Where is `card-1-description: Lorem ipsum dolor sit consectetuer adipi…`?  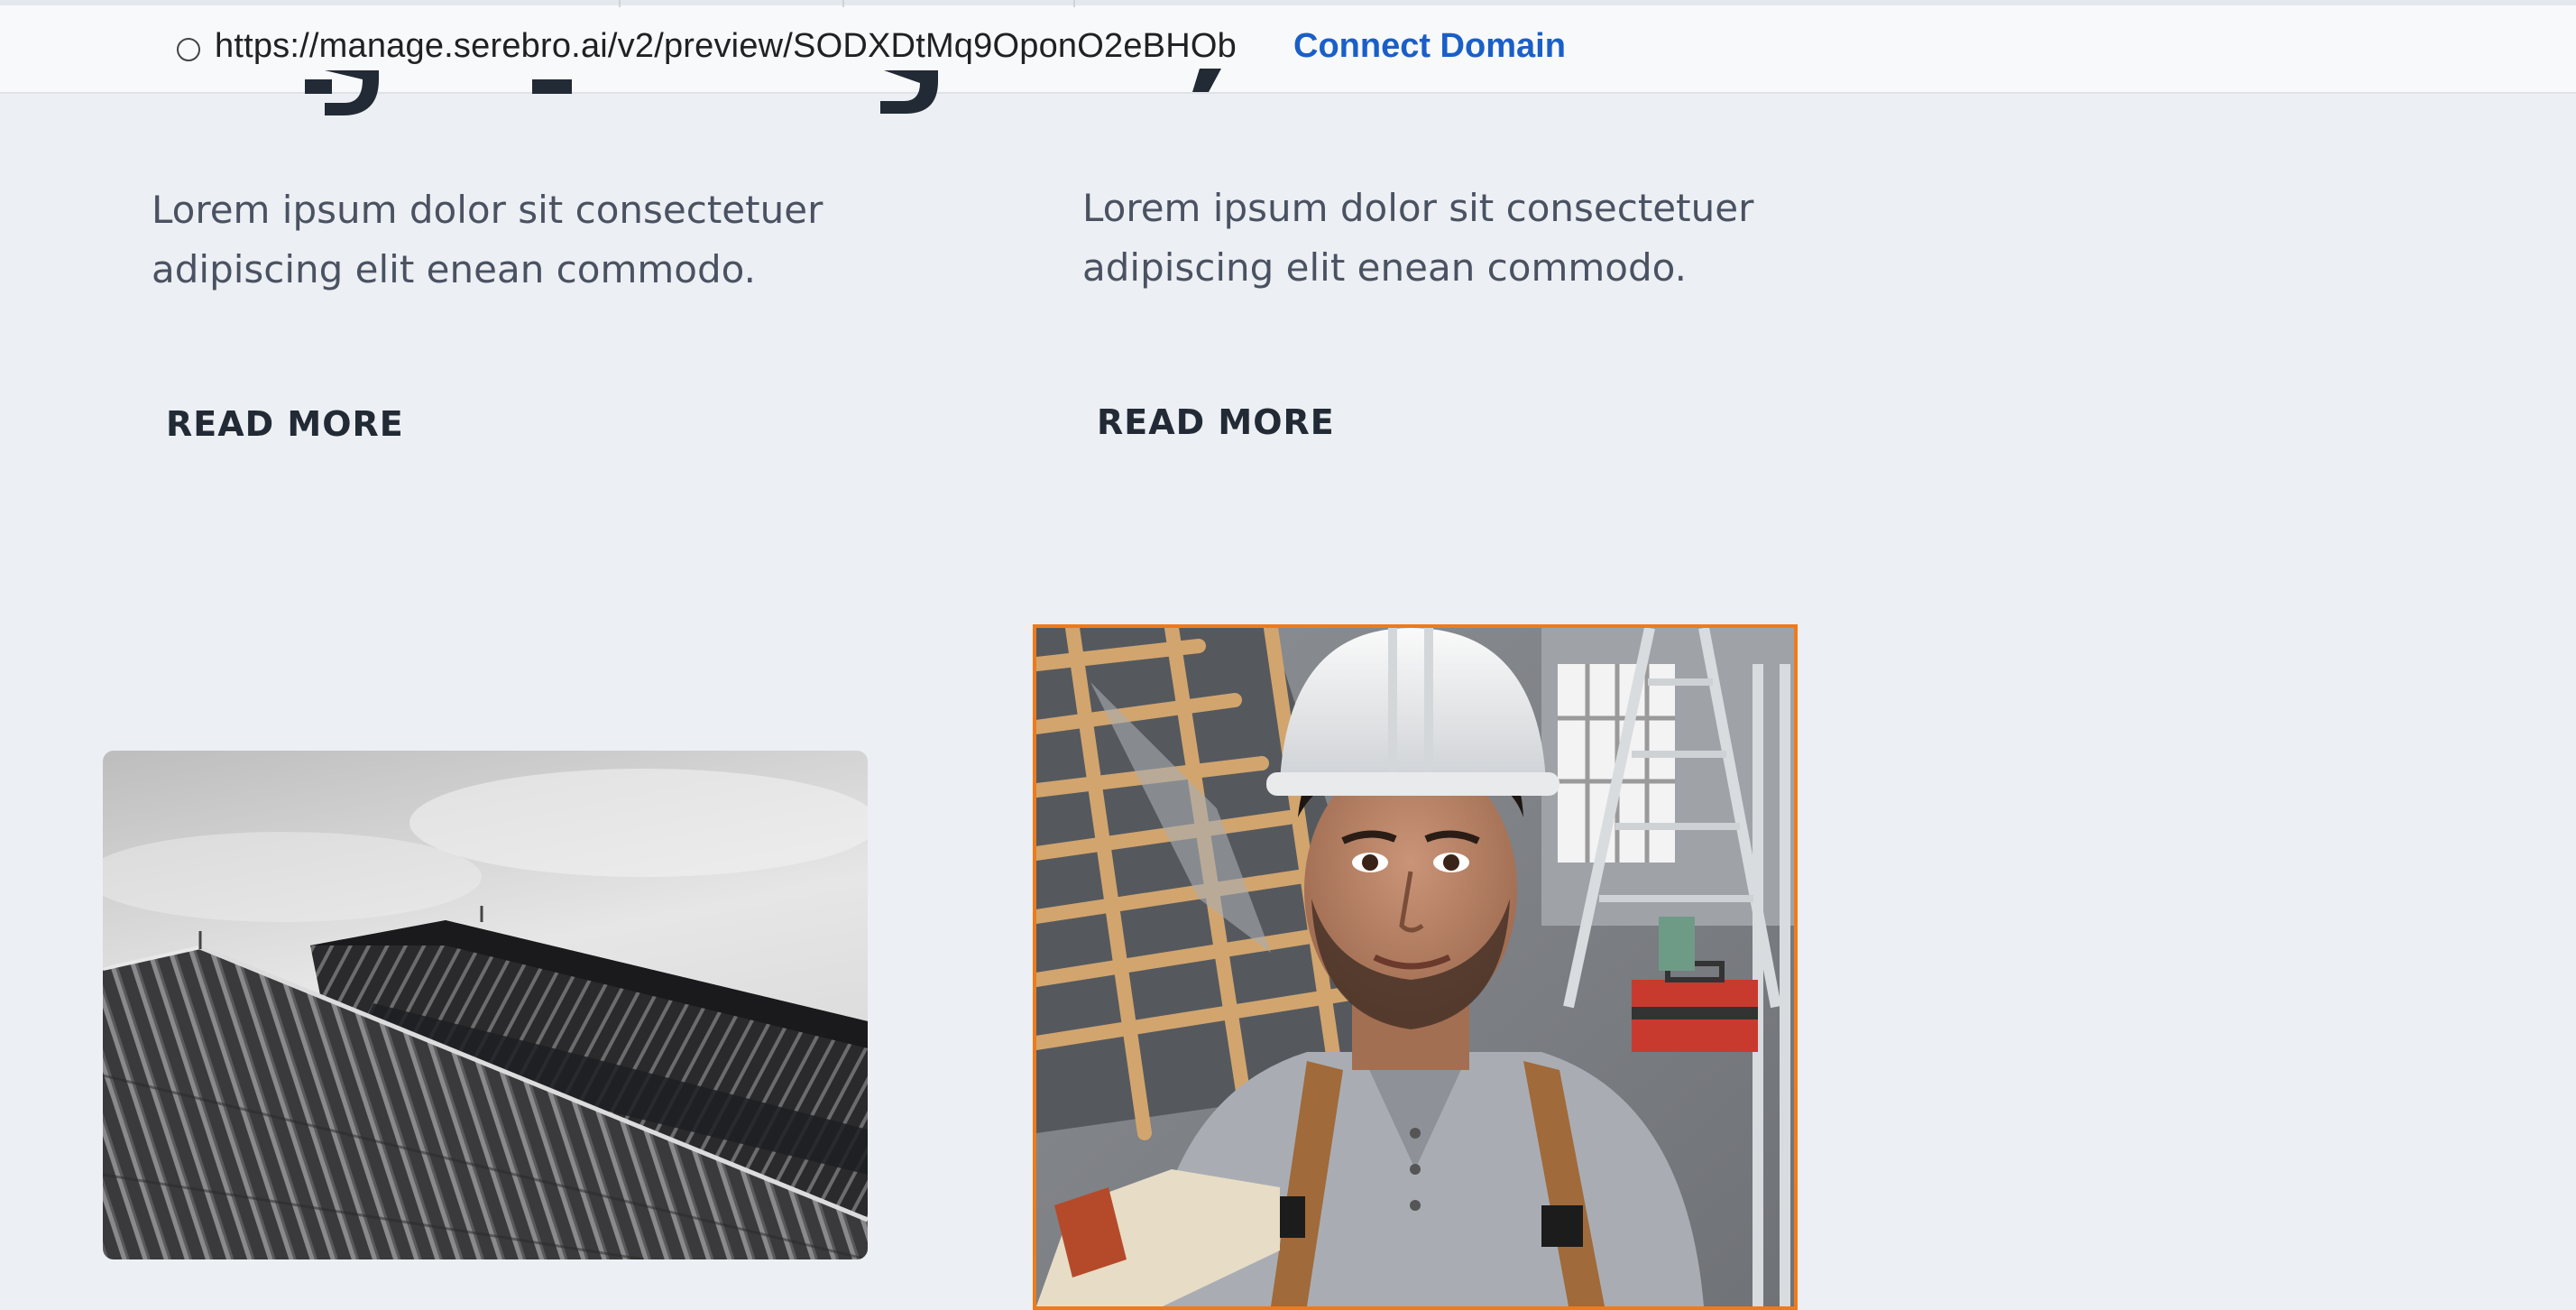
card-1-description: Lorem ipsum dolor sit consectetuer adipi… is located at coordinates (521, 240).